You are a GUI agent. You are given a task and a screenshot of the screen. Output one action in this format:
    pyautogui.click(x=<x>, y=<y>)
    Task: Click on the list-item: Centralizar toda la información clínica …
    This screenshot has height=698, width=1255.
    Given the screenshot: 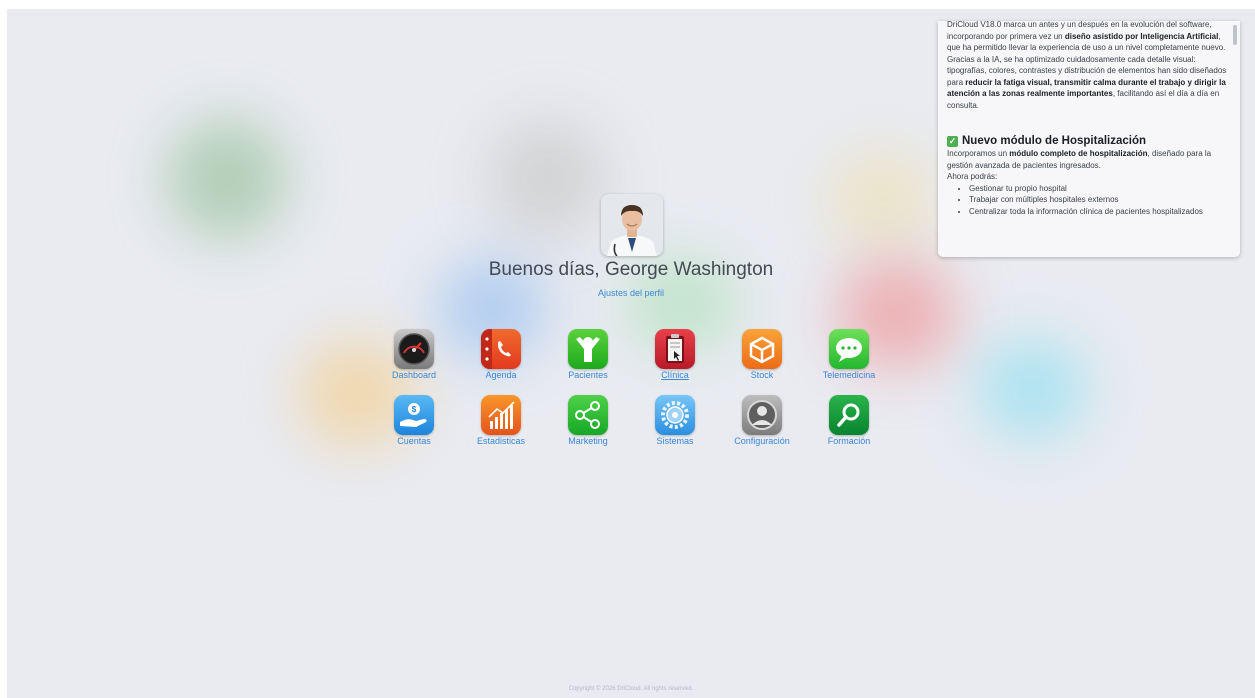 What is the action you would take?
    pyautogui.click(x=1098, y=212)
    